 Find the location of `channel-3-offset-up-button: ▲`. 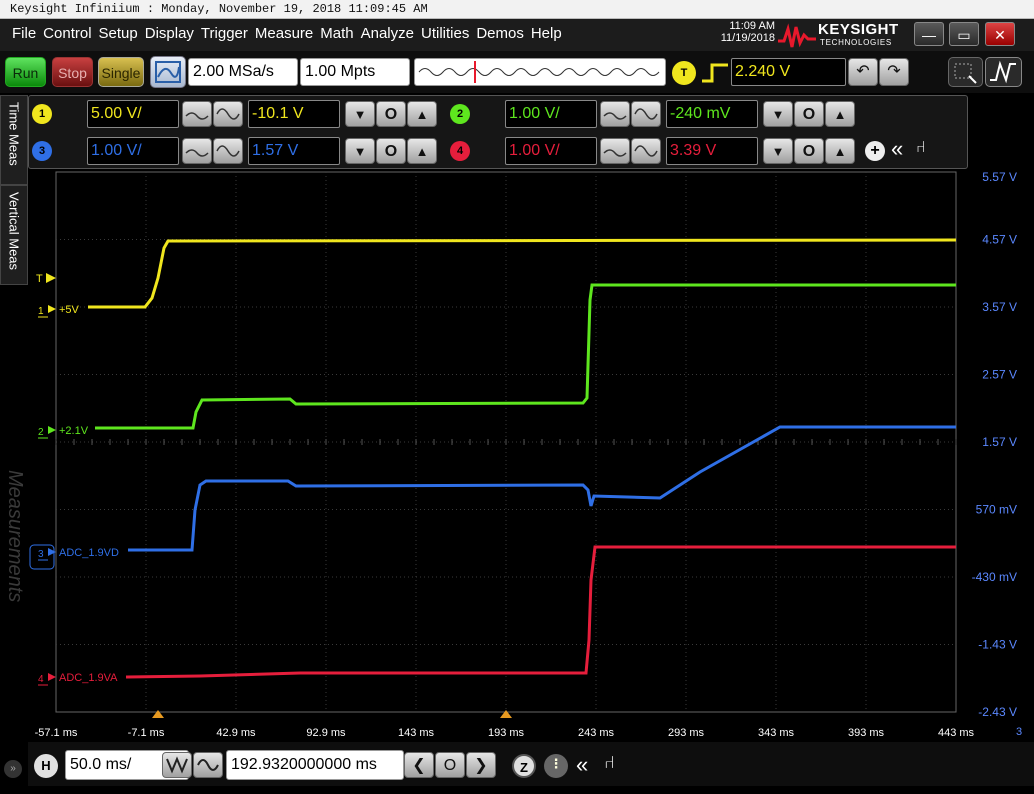

channel-3-offset-up-button: ▲ is located at coordinates (422, 151).